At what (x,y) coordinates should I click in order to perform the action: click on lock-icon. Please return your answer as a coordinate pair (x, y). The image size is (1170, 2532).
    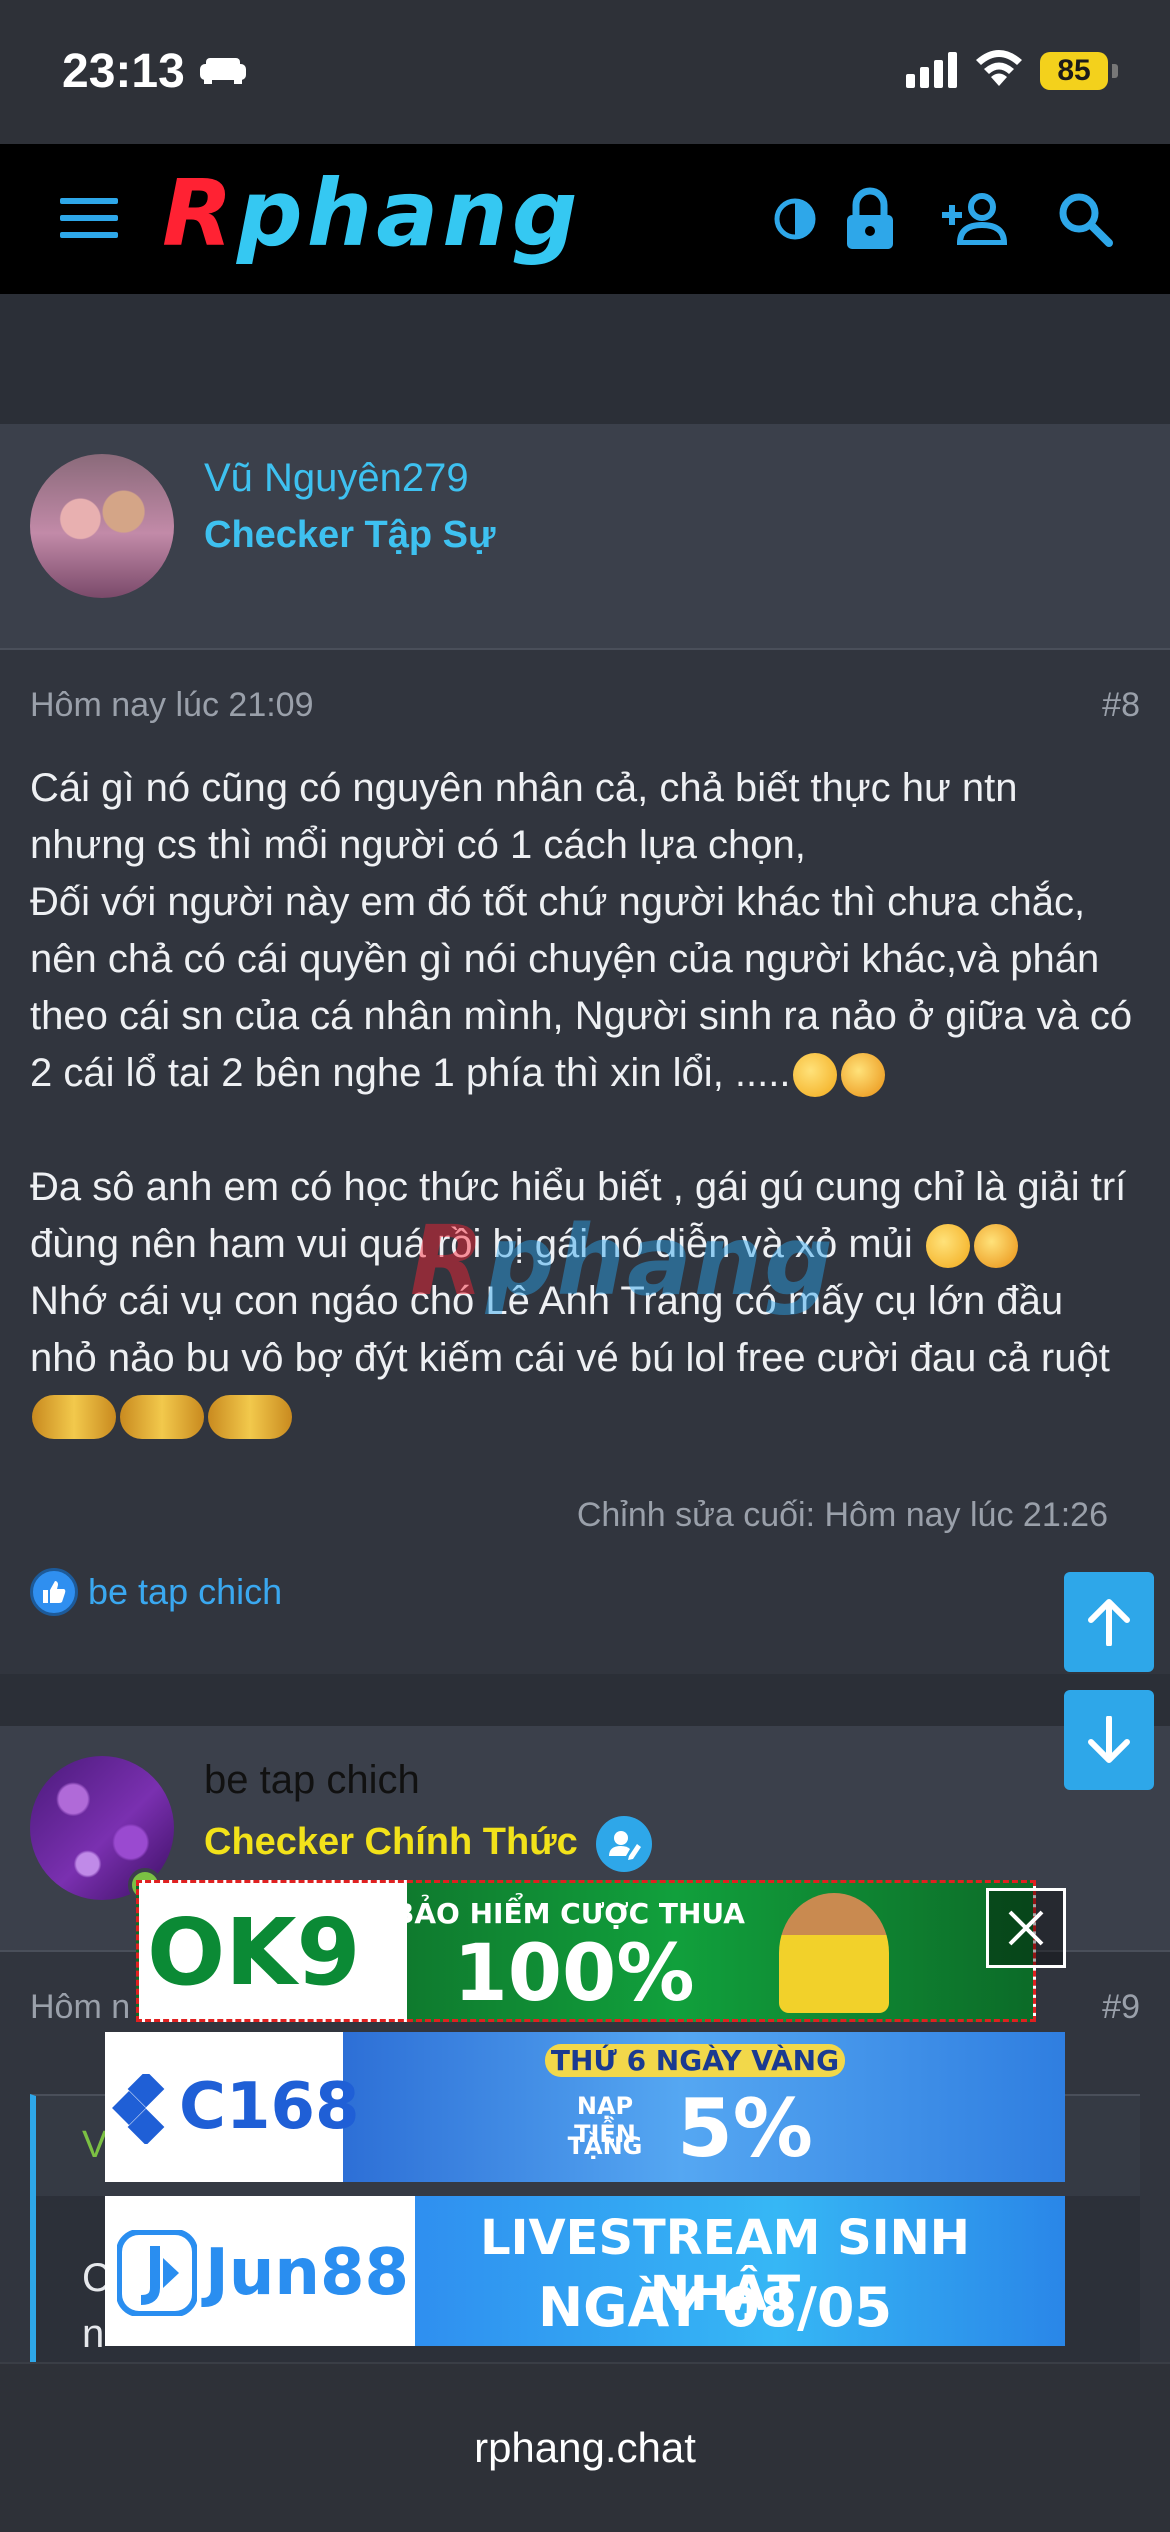
    Looking at the image, I should click on (870, 219).